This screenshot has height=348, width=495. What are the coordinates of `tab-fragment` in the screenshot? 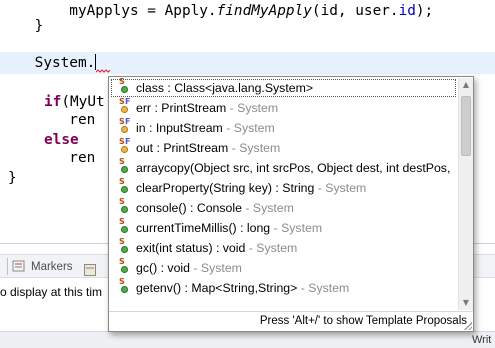 It's located at (4, 266).